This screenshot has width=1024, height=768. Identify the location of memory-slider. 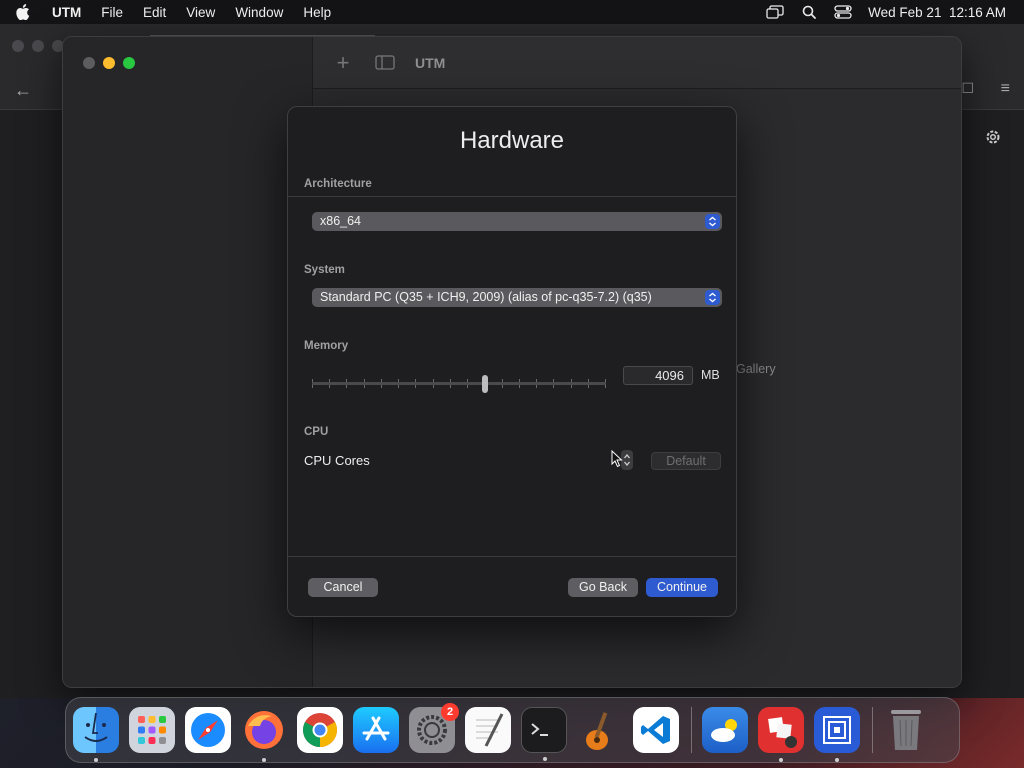
(459, 384).